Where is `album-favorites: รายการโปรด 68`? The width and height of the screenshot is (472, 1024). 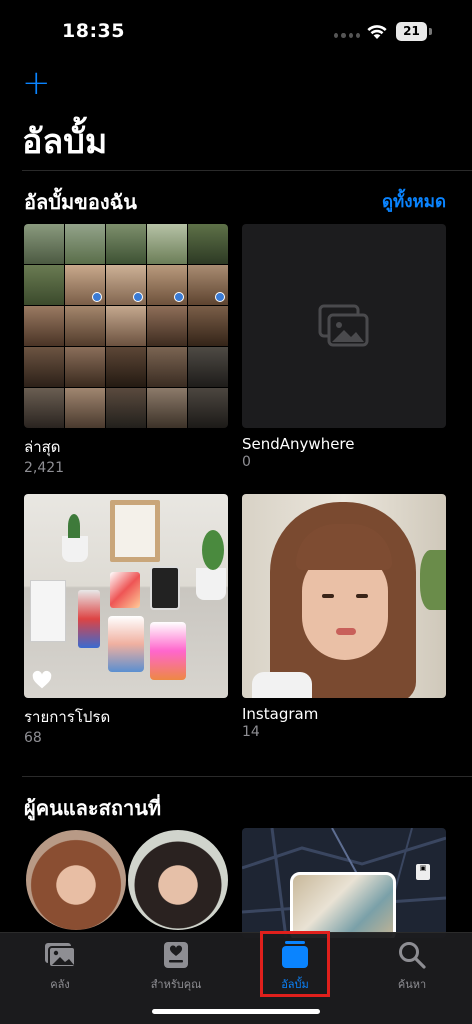
album-favorites: รายการโปรด 68 is located at coordinates (126, 620).